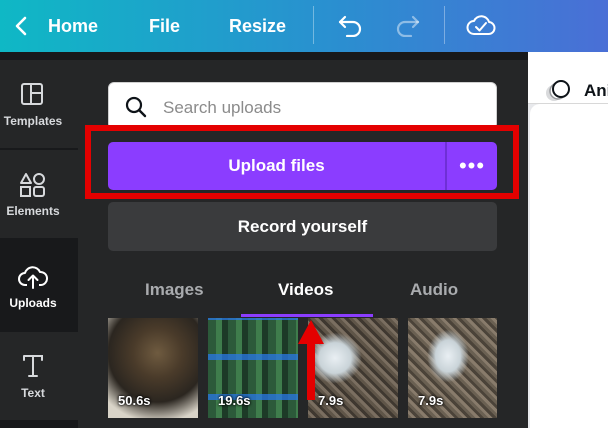 The height and width of the screenshot is (428, 608). Describe the element at coordinates (164, 26) in the screenshot. I see `file-menu: File` at that location.